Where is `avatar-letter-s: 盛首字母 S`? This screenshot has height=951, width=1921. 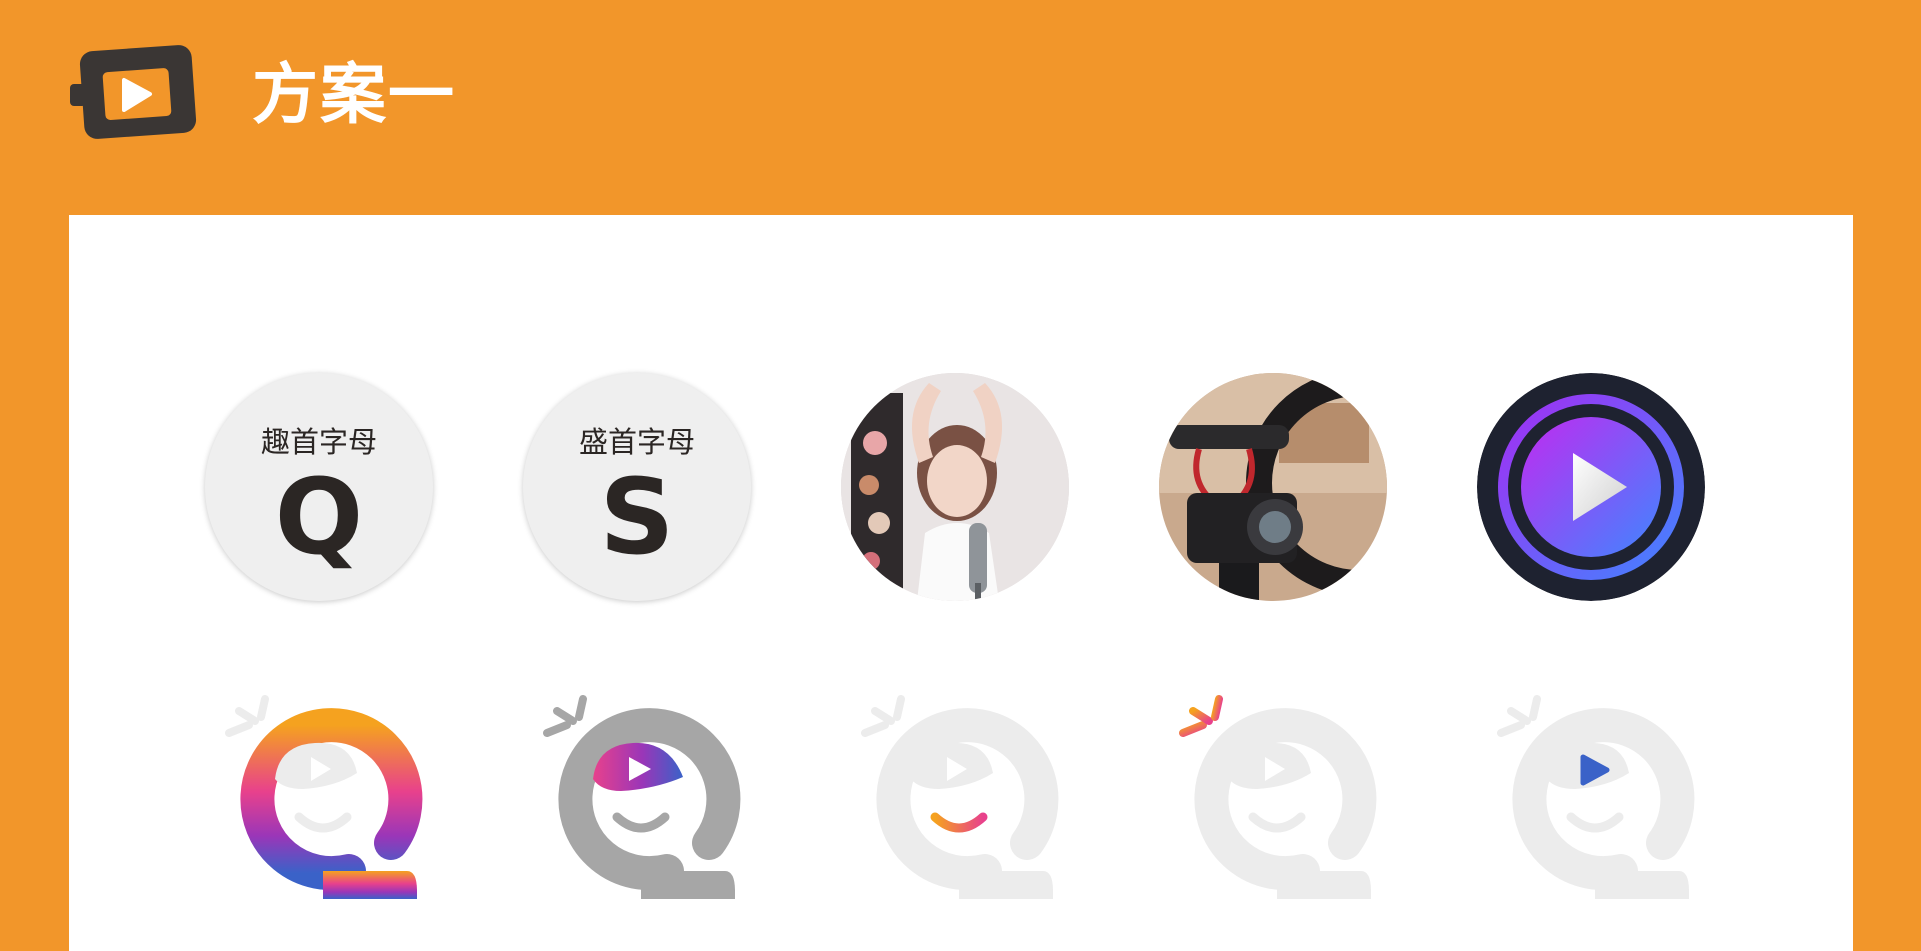
avatar-letter-s: 盛首字母 S is located at coordinates (637, 487).